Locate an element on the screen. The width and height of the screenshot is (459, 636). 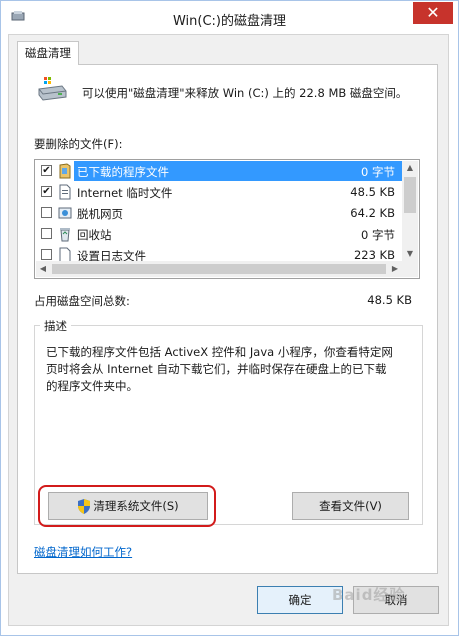
horizontal-scroll-thumb is located at coordinates (219, 269).